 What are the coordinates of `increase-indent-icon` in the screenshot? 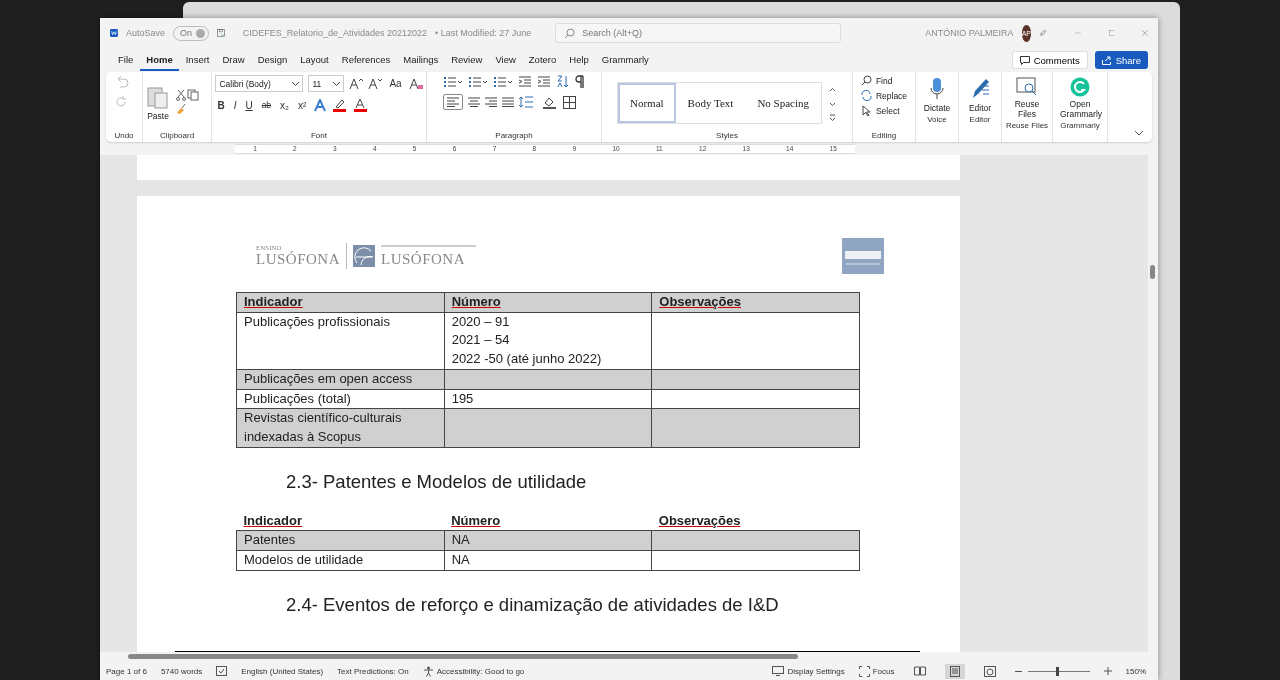 It's located at (544, 81).